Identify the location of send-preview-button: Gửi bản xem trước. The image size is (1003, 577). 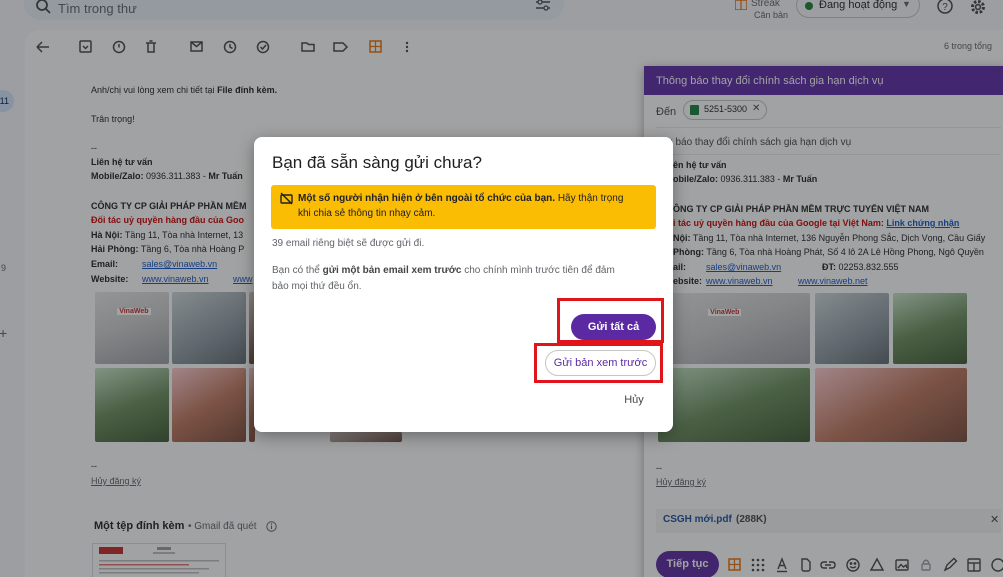
(600, 363).